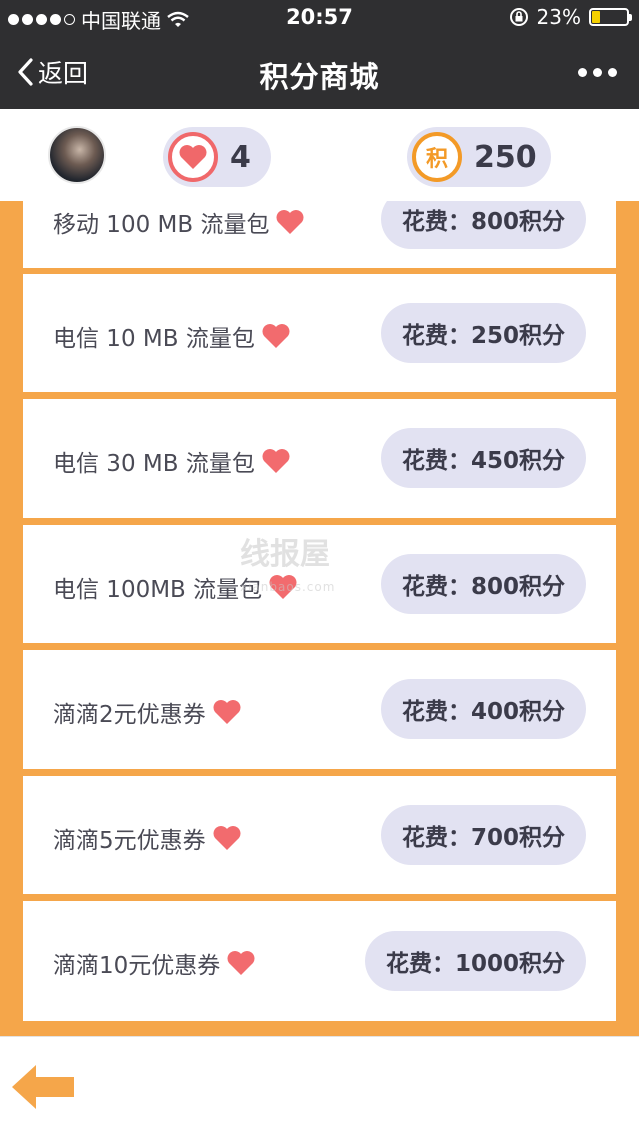  Describe the element at coordinates (518, 17) in the screenshot. I see `rotation-lock-icon` at that location.